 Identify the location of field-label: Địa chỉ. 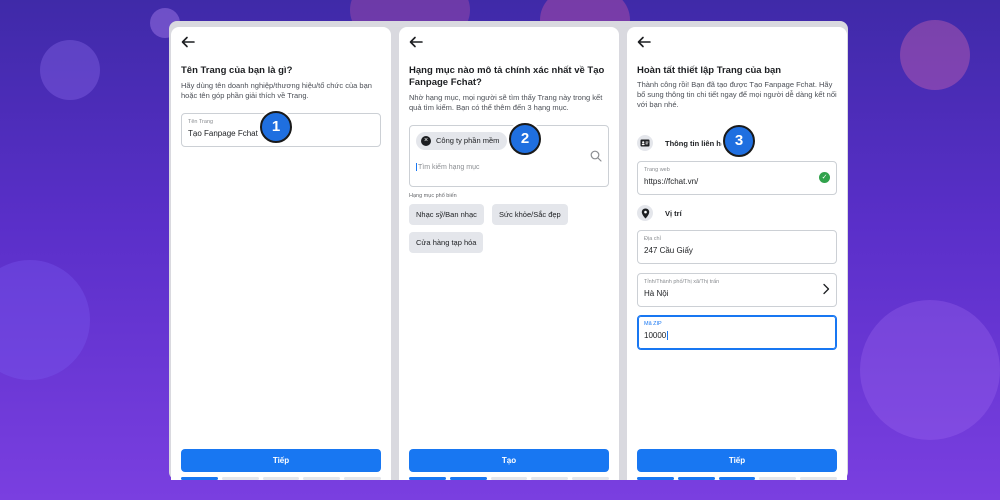
(652, 239).